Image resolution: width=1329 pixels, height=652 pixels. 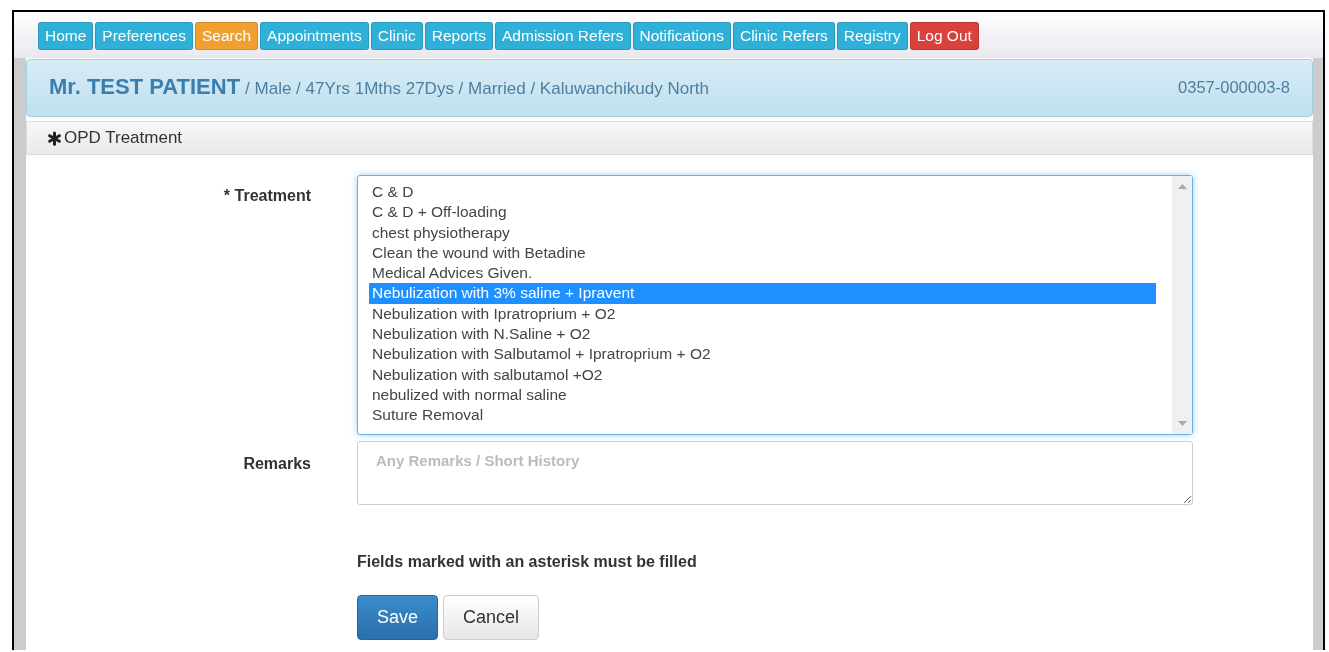 What do you see at coordinates (477, 89) in the screenshot?
I see `patient-details: / Male / 47Yrs 1Mths 27Dys / Married / Kaluwanchikudy North` at bounding box center [477, 89].